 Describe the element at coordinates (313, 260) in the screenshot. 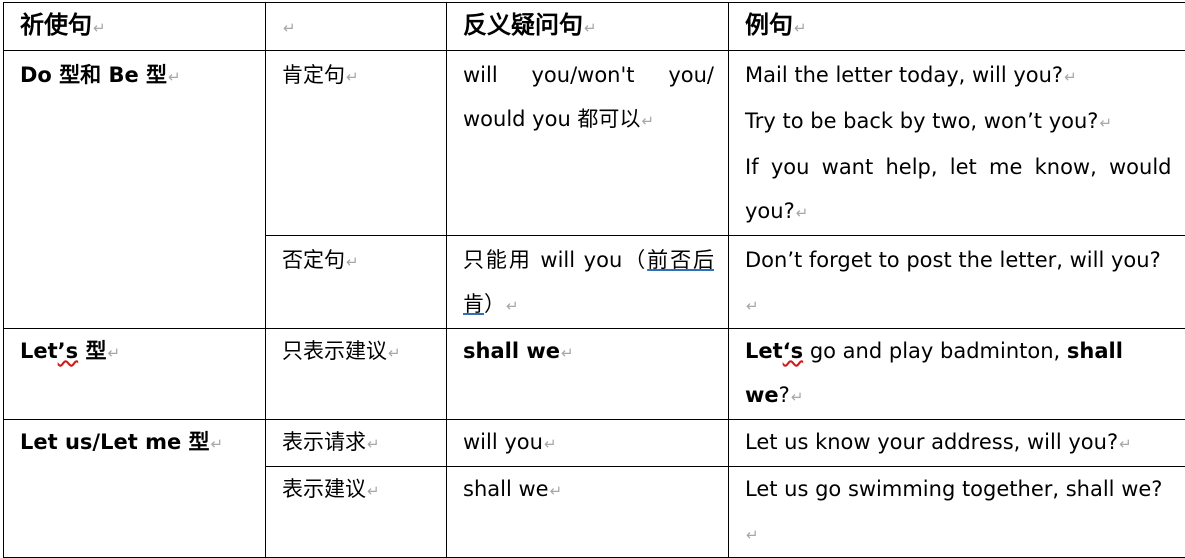

I see `kind-negative-text: 否定句` at that location.